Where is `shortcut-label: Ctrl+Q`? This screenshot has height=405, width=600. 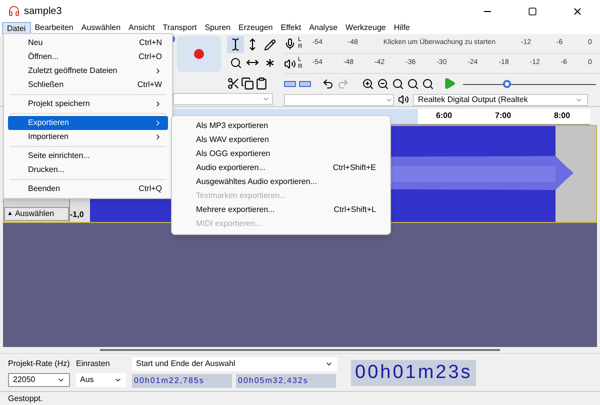
shortcut-label: Ctrl+Q is located at coordinates (150, 189).